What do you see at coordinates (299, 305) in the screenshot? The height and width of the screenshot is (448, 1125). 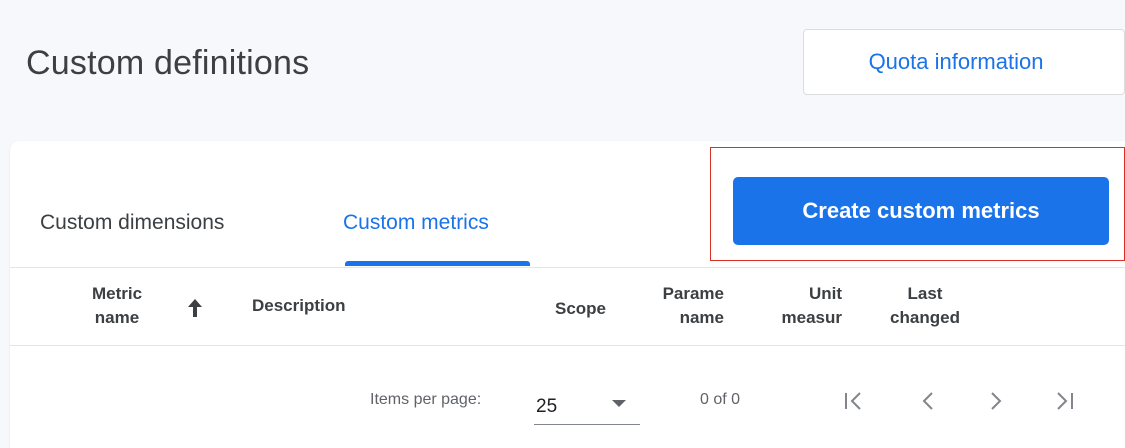 I see `column-header-description: Description` at bounding box center [299, 305].